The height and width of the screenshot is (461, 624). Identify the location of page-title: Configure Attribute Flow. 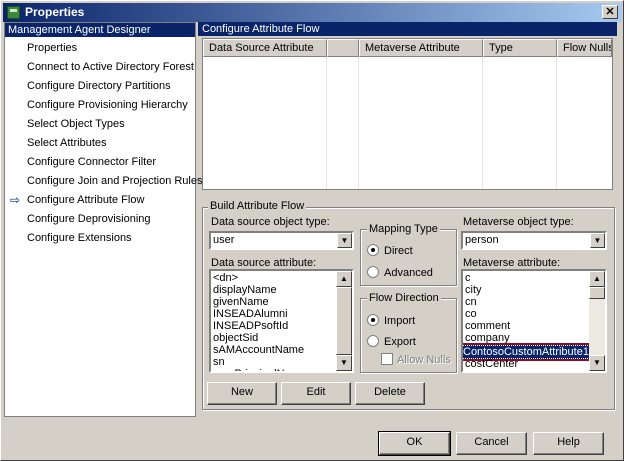
(407, 29).